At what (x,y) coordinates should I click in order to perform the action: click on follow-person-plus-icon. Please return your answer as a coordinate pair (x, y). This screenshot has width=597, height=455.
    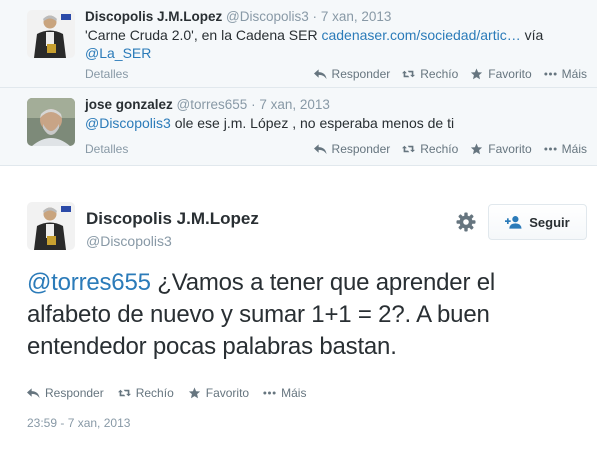
    Looking at the image, I should click on (513, 222).